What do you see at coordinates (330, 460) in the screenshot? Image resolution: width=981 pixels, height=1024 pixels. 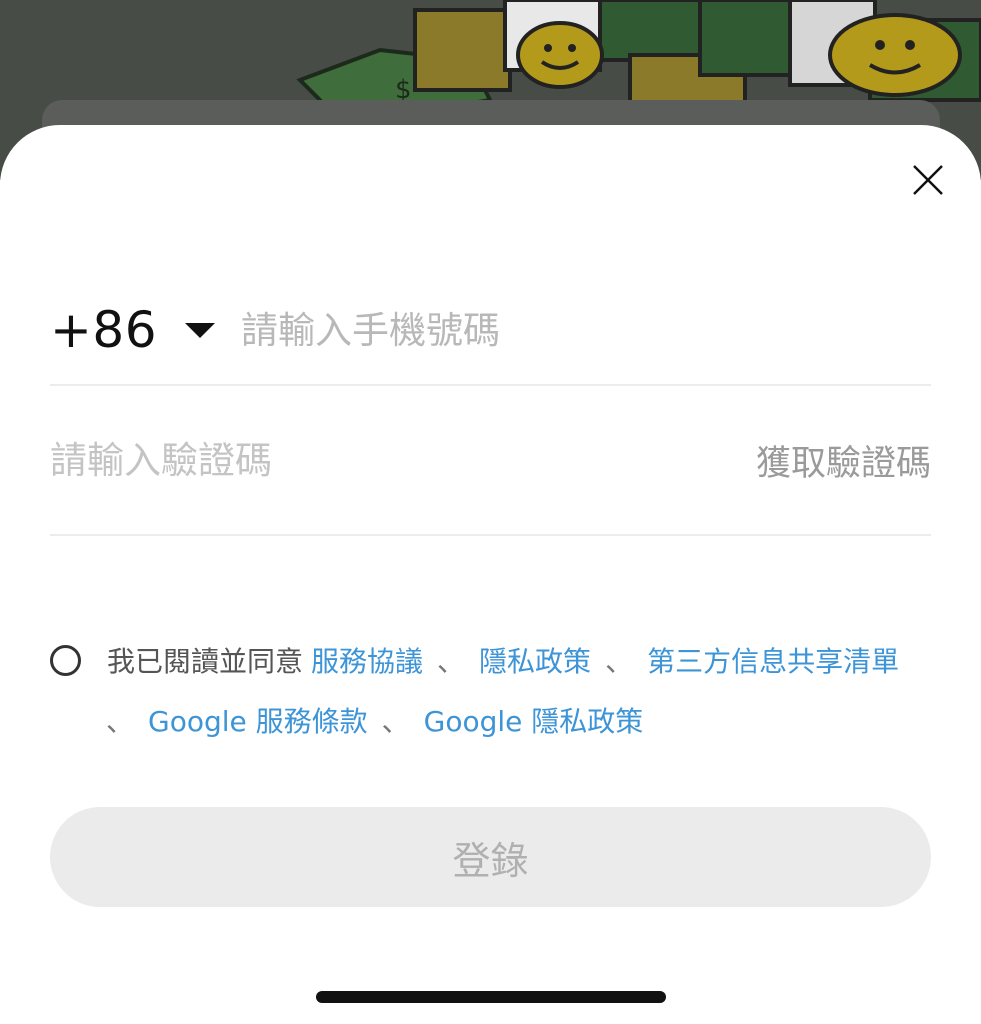 I see `verification-code-input` at bounding box center [330, 460].